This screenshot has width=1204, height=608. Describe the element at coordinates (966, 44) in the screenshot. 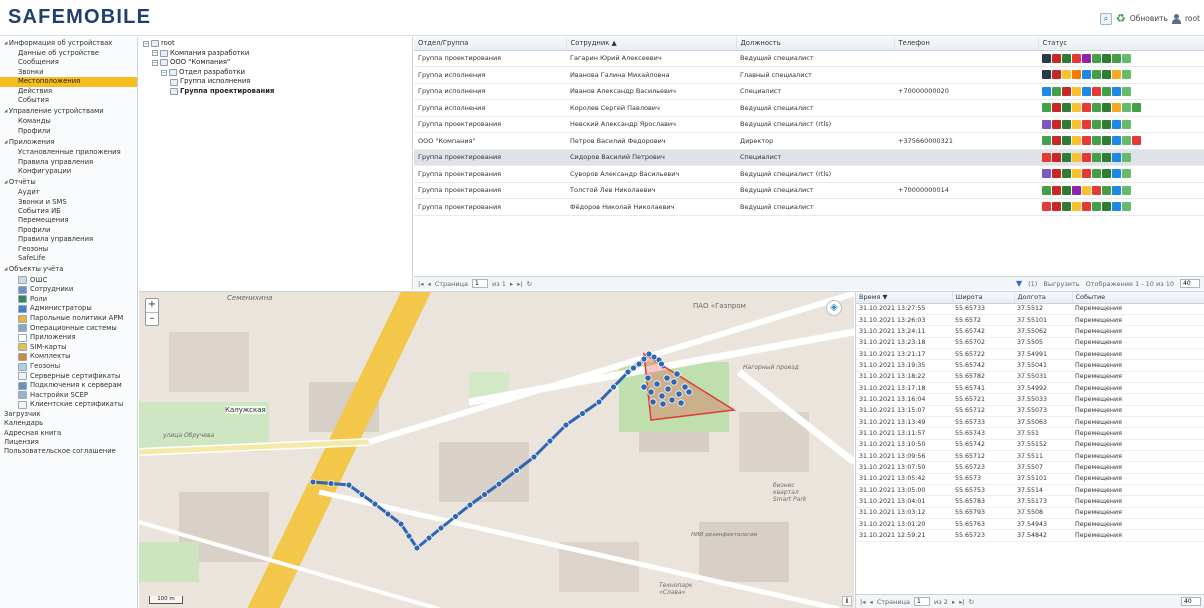

I see `column-header: Телефон` at that location.